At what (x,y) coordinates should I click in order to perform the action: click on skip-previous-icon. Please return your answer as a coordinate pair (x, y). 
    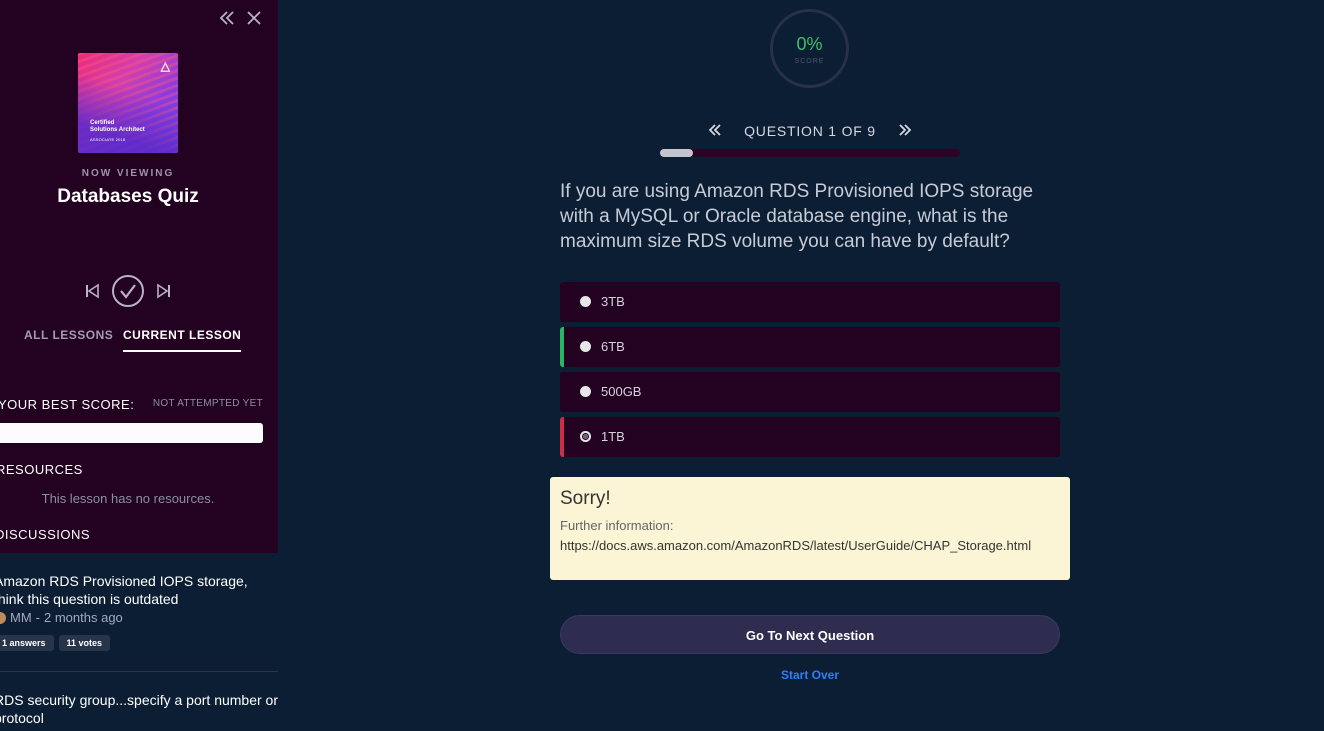
    Looking at the image, I should click on (92, 293).